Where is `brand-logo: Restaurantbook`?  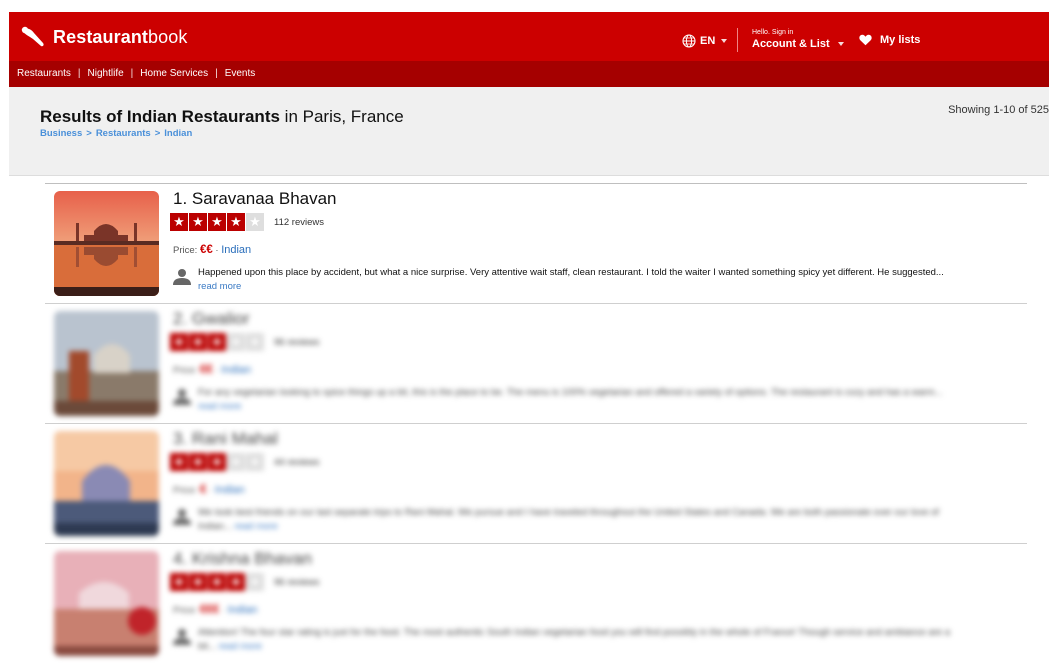 brand-logo: Restaurantbook is located at coordinates (104, 37).